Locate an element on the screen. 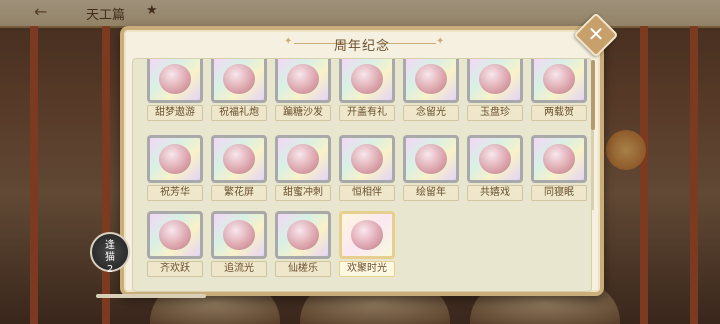 This screenshot has width=720, height=324. item-label: 甜蜜冲刺 is located at coordinates (303, 193).